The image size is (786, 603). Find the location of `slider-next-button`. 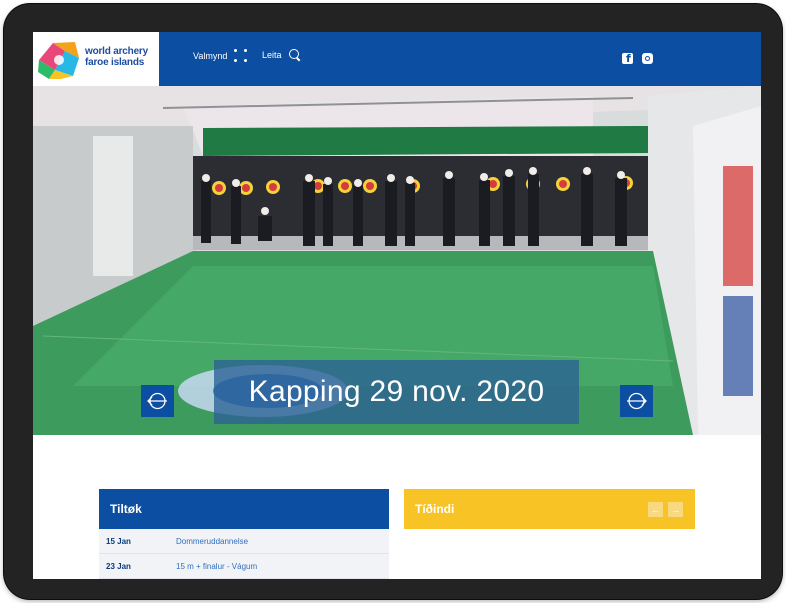

slider-next-button is located at coordinates (636, 401).